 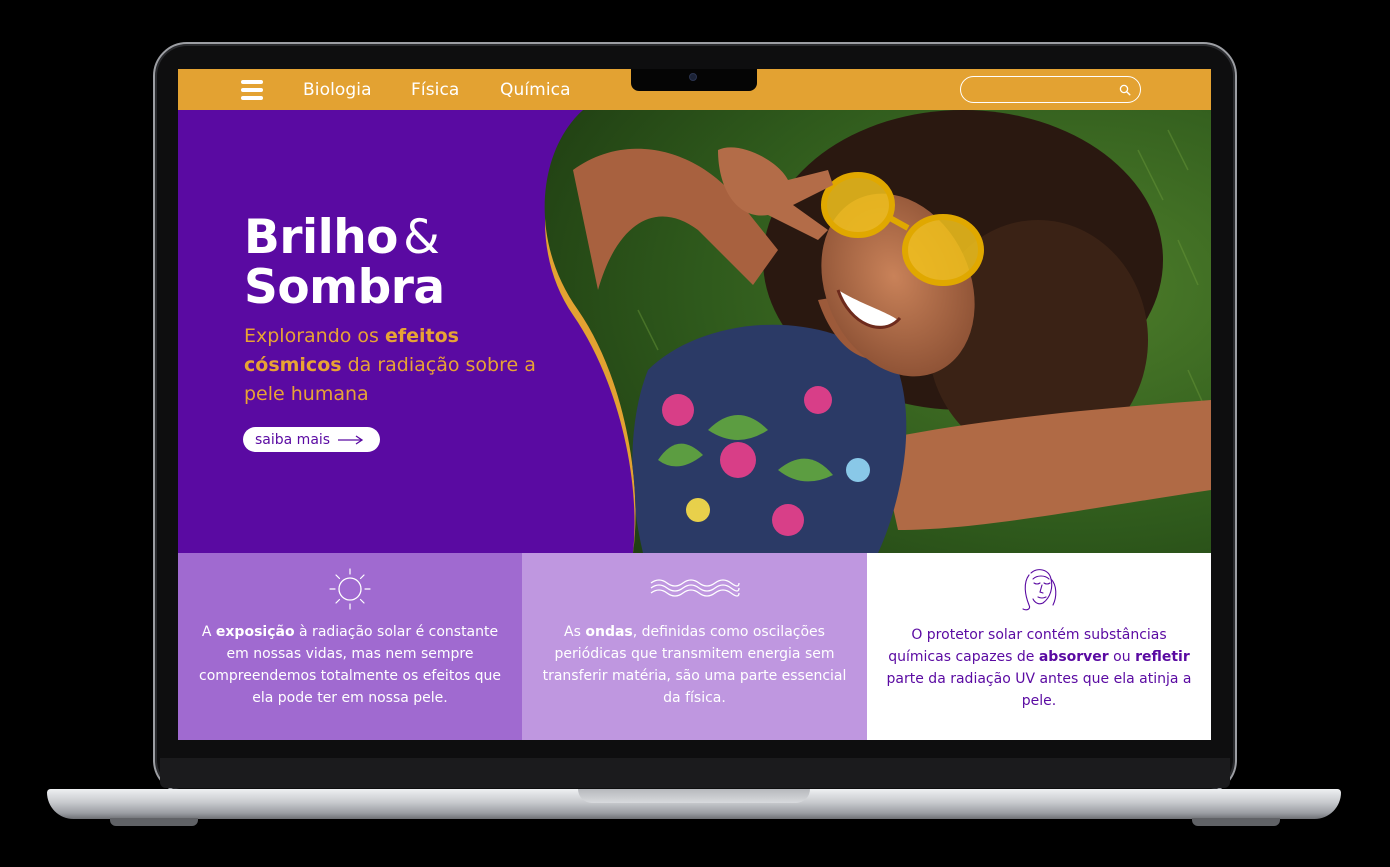 What do you see at coordinates (252, 90) in the screenshot?
I see `hamburger-menu-icon` at bounding box center [252, 90].